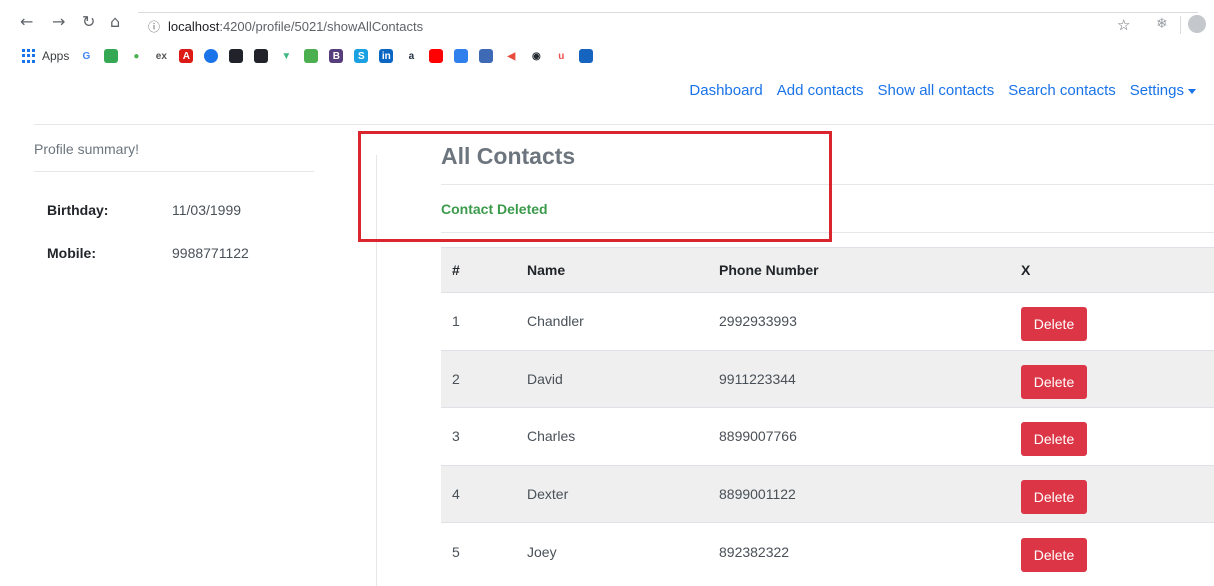 The width and height of the screenshot is (1214, 586). What do you see at coordinates (174, 171) in the screenshot?
I see `profile-divider` at bounding box center [174, 171].